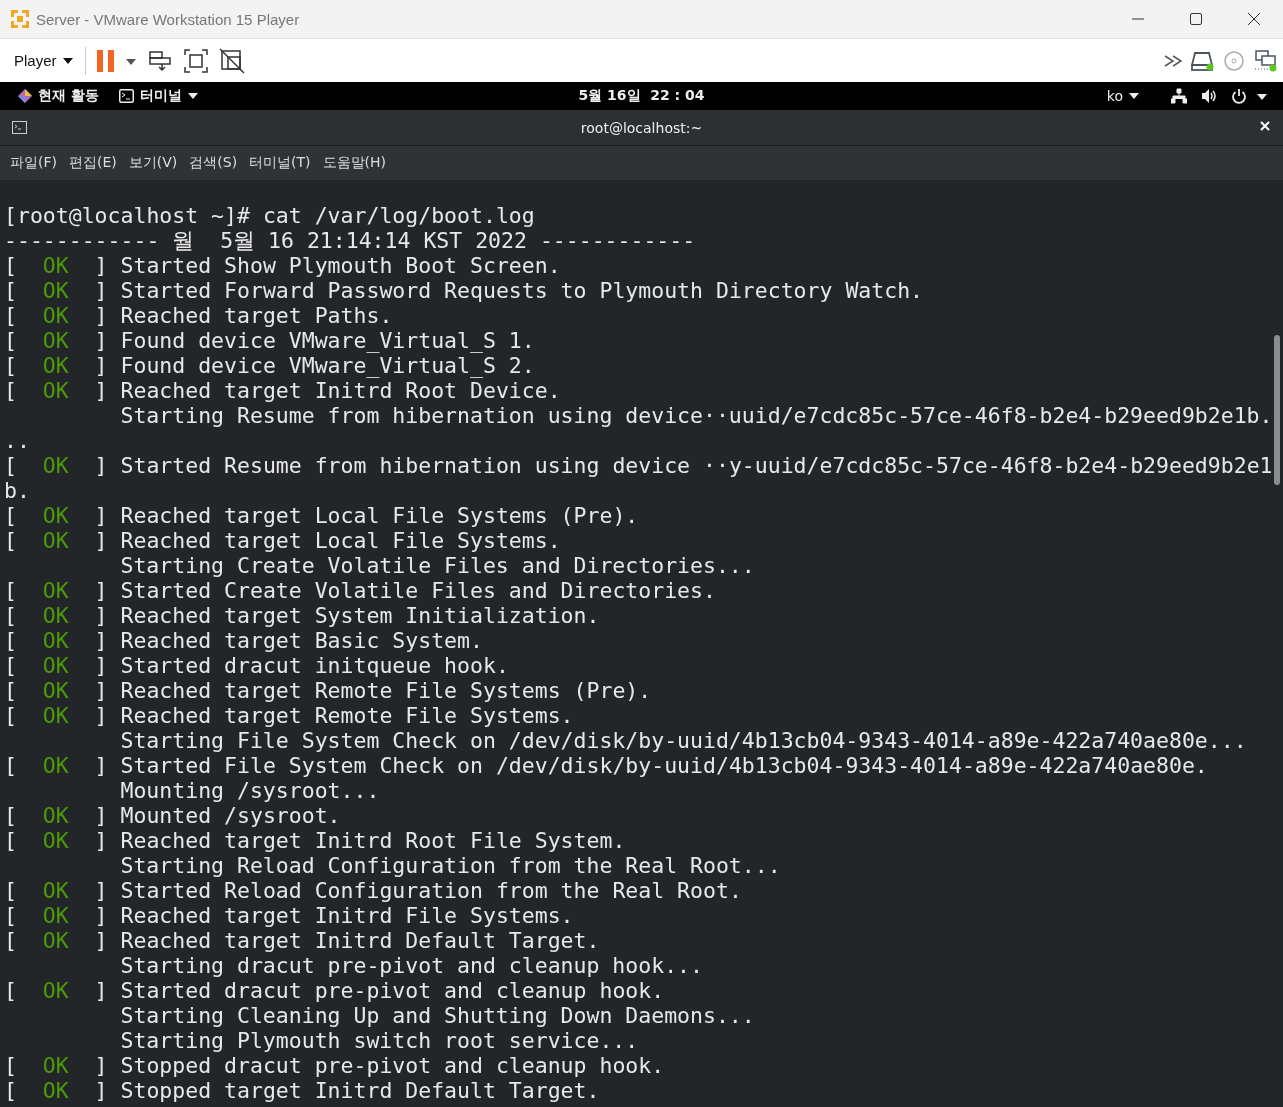 The image size is (1283, 1107). I want to click on log-line: [ OK ] Reached target Local File Systems (Pre)., so click(321, 515).